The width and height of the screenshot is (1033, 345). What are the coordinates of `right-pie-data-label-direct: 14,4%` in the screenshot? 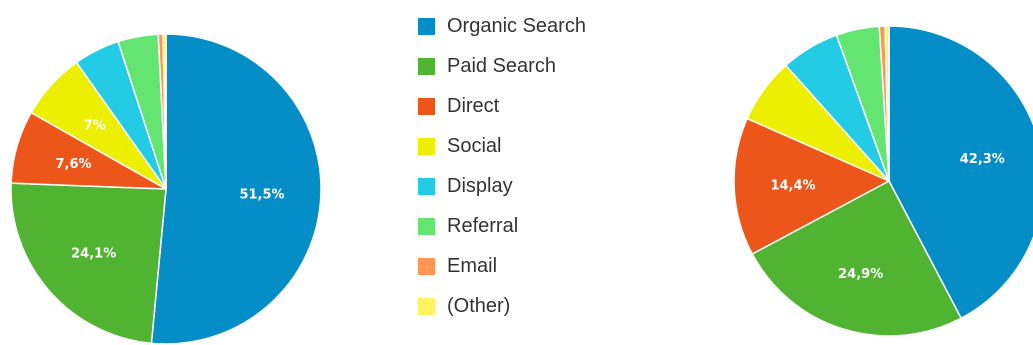 It's located at (792, 186).